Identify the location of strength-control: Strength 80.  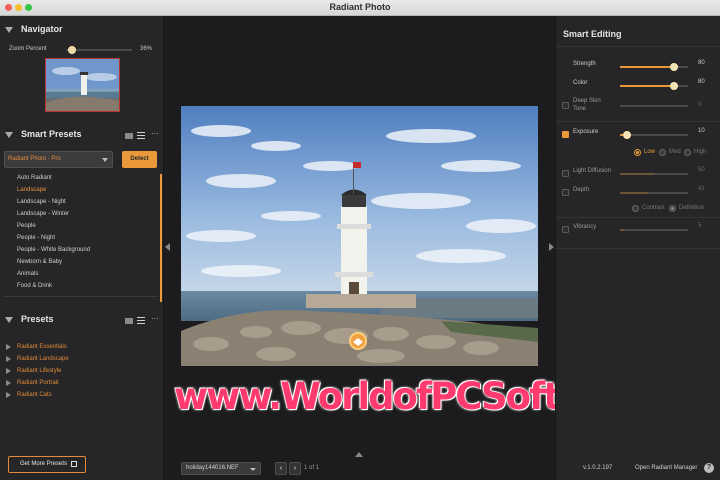
(638, 67).